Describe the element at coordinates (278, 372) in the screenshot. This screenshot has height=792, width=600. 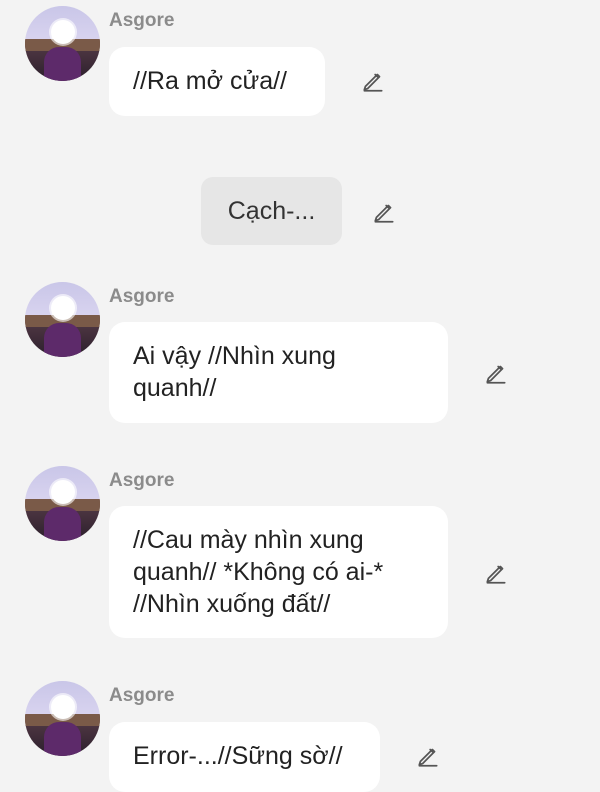
I see `message-bubble: Ai vậy //Nhìn xung quanh//` at that location.